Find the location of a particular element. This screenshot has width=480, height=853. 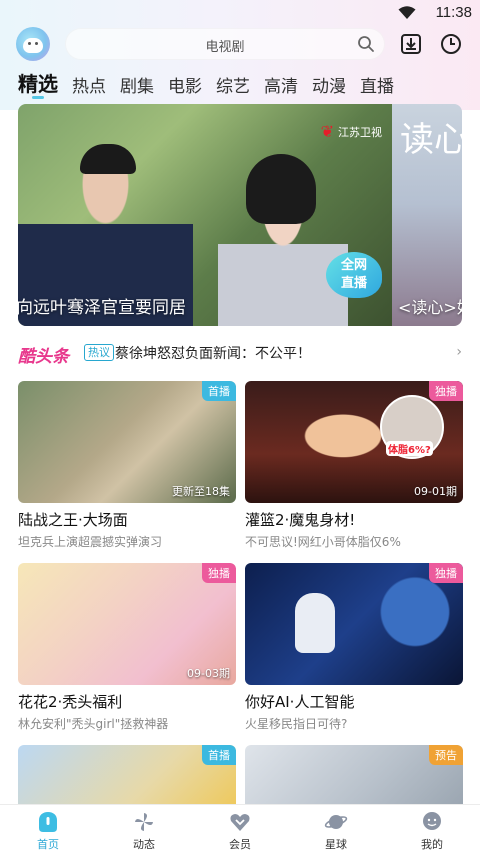

video-card: 独播 09-03期 花花2·秃头福利 林允安利"秃头girl"拯救神器 is located at coordinates (127, 647).